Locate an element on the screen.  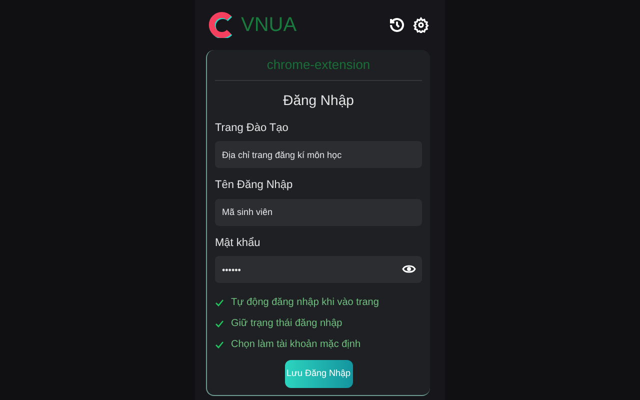
option-label: Giữ trạng thái đăng nhập is located at coordinates (286, 324).